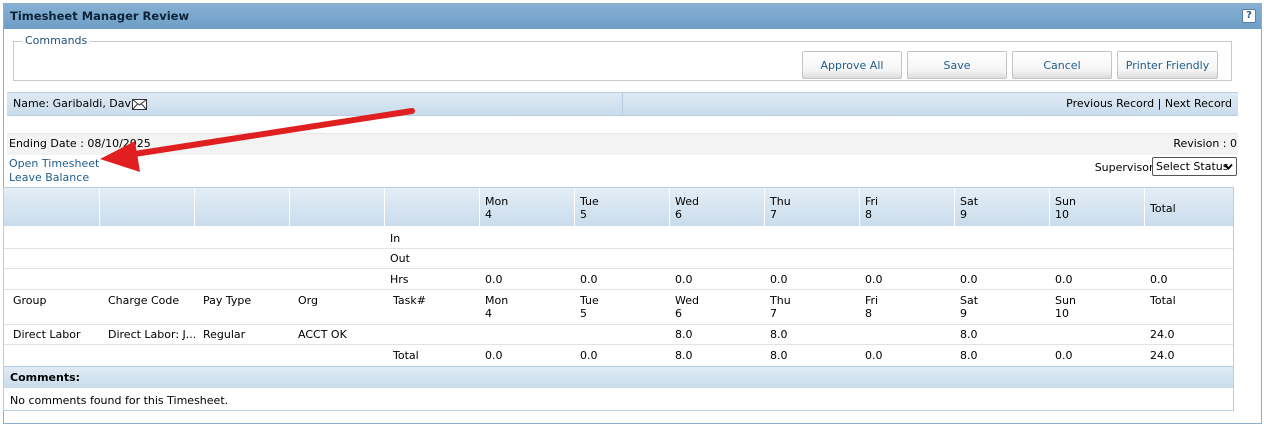 The image size is (1264, 424). What do you see at coordinates (80, 143) in the screenshot?
I see `ending-date: Ending Date : 08/10/2025` at bounding box center [80, 143].